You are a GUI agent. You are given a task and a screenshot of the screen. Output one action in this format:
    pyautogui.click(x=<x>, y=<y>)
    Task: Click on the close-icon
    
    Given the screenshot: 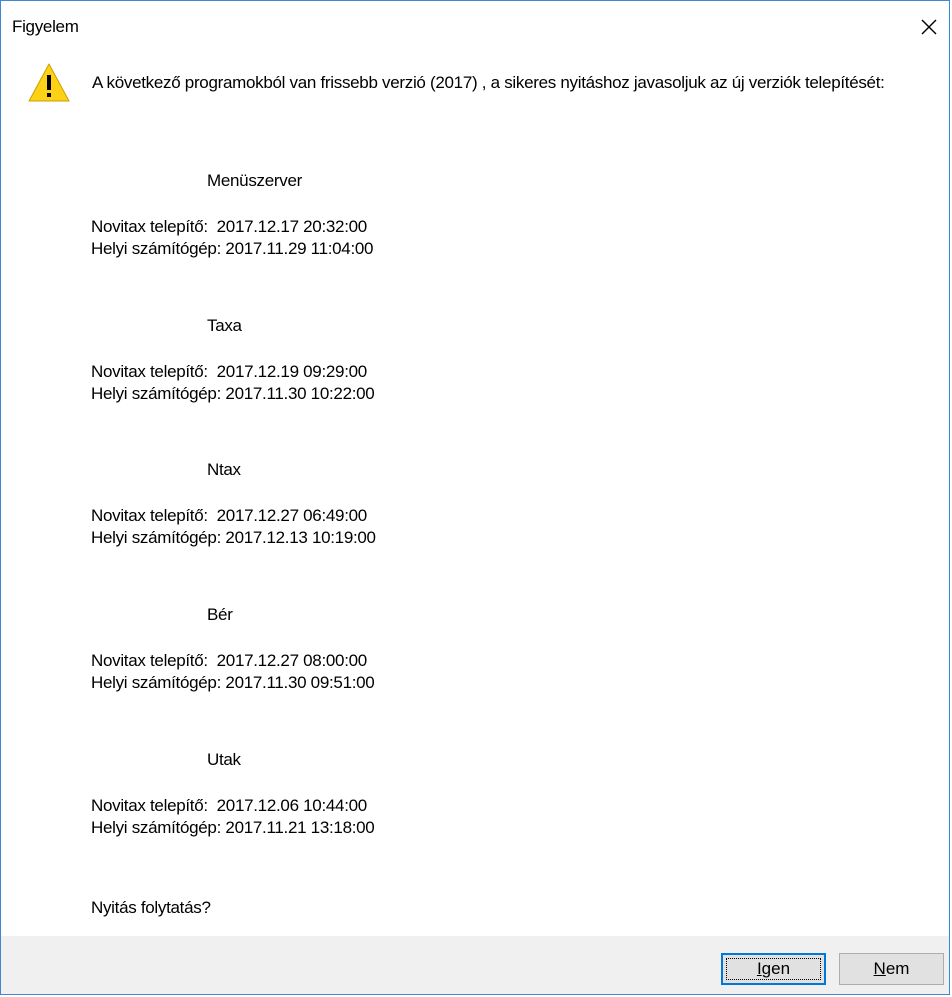 What is the action you would take?
    pyautogui.click(x=929, y=27)
    